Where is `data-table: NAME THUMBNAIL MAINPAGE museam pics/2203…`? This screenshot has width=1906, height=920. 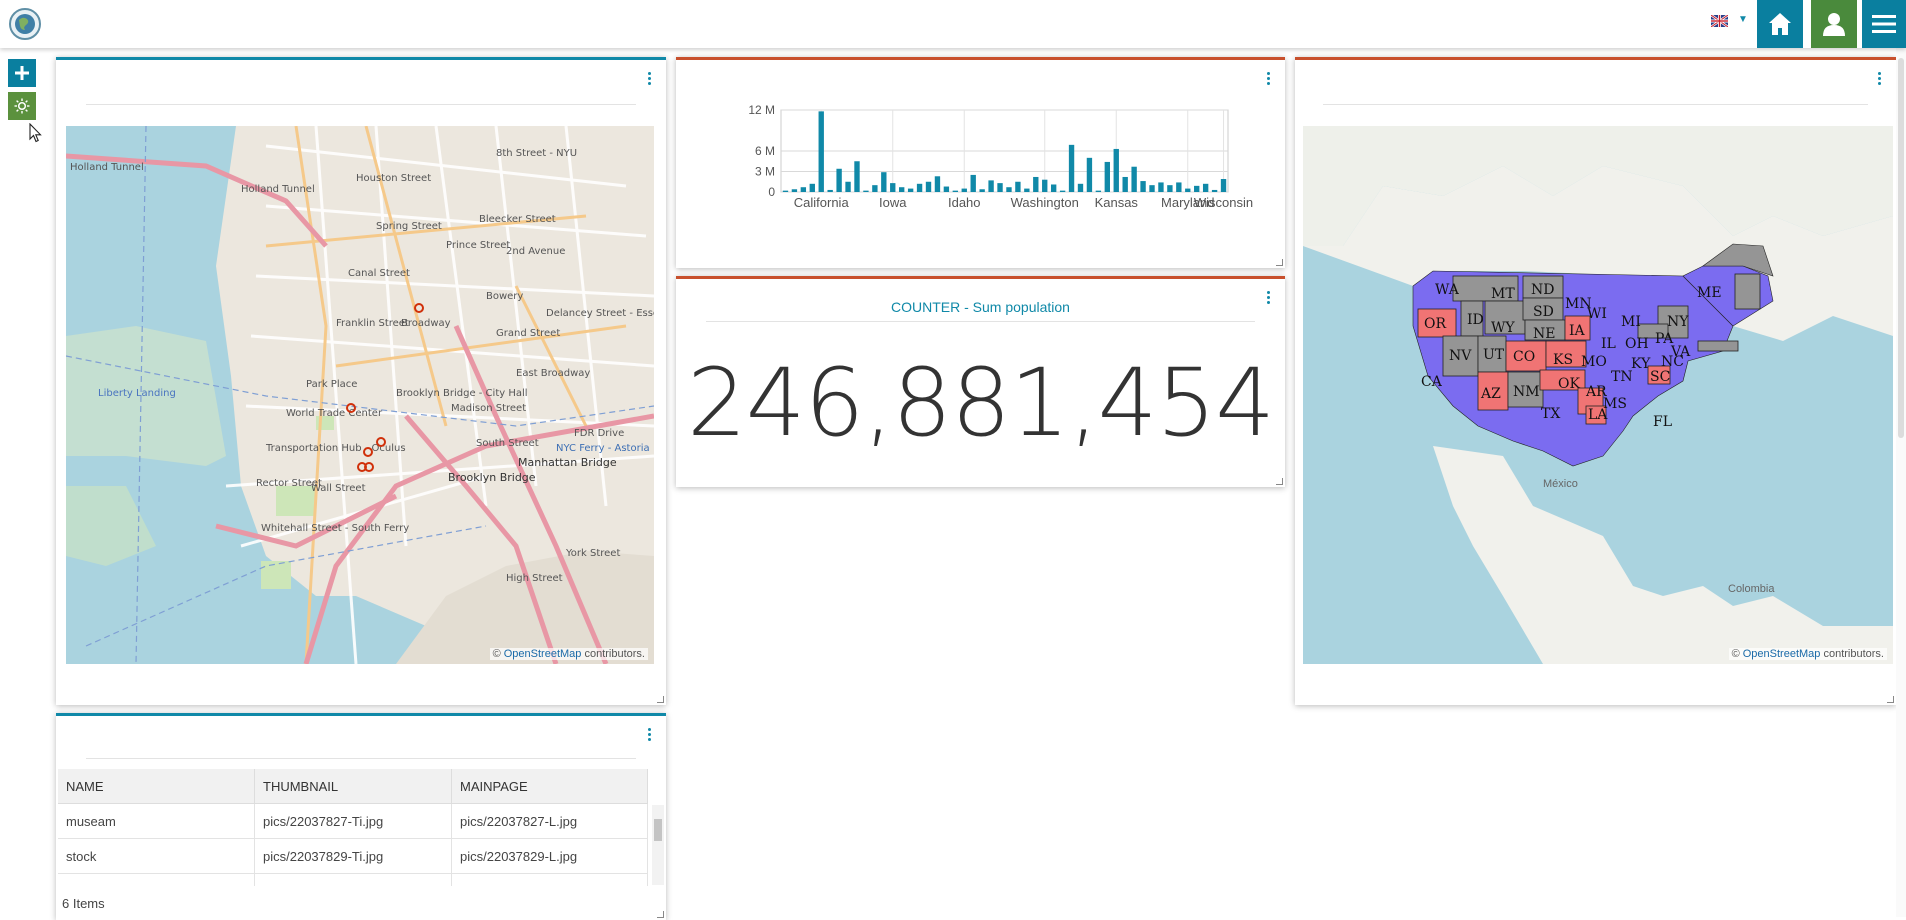
data-table: NAME THUMBNAIL MAINPAGE museam pics/2203… is located at coordinates (353, 827).